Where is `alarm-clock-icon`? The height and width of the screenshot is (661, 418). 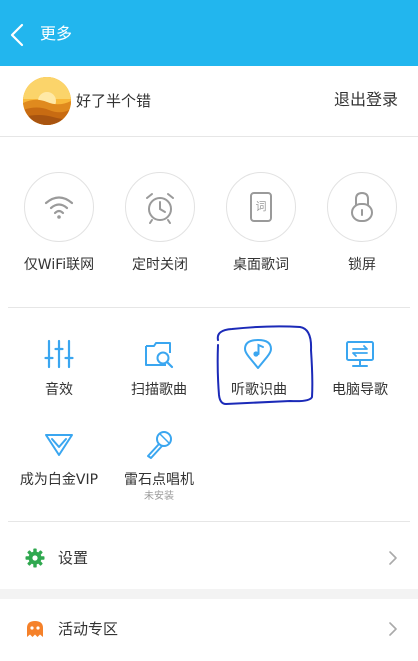 alarm-clock-icon is located at coordinates (160, 208).